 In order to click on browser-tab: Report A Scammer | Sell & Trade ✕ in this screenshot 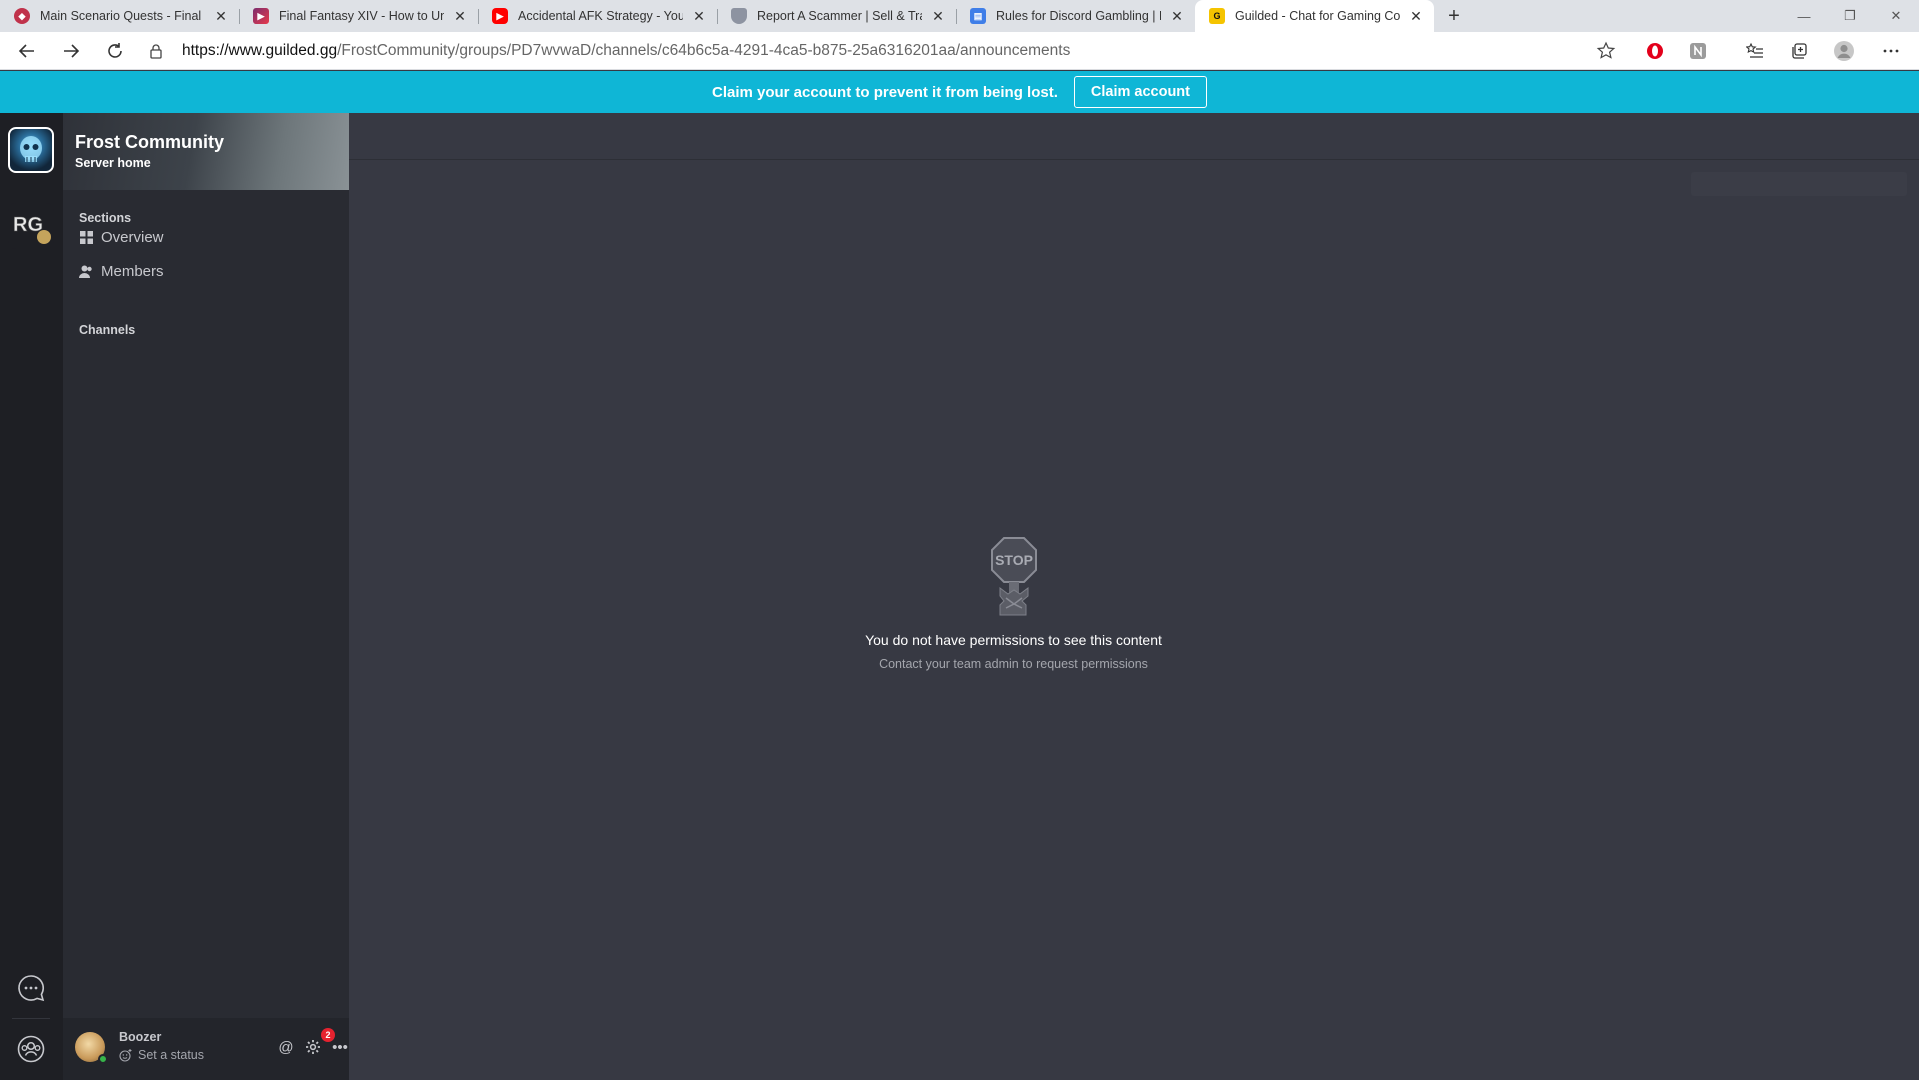, I will do `click(836, 16)`.